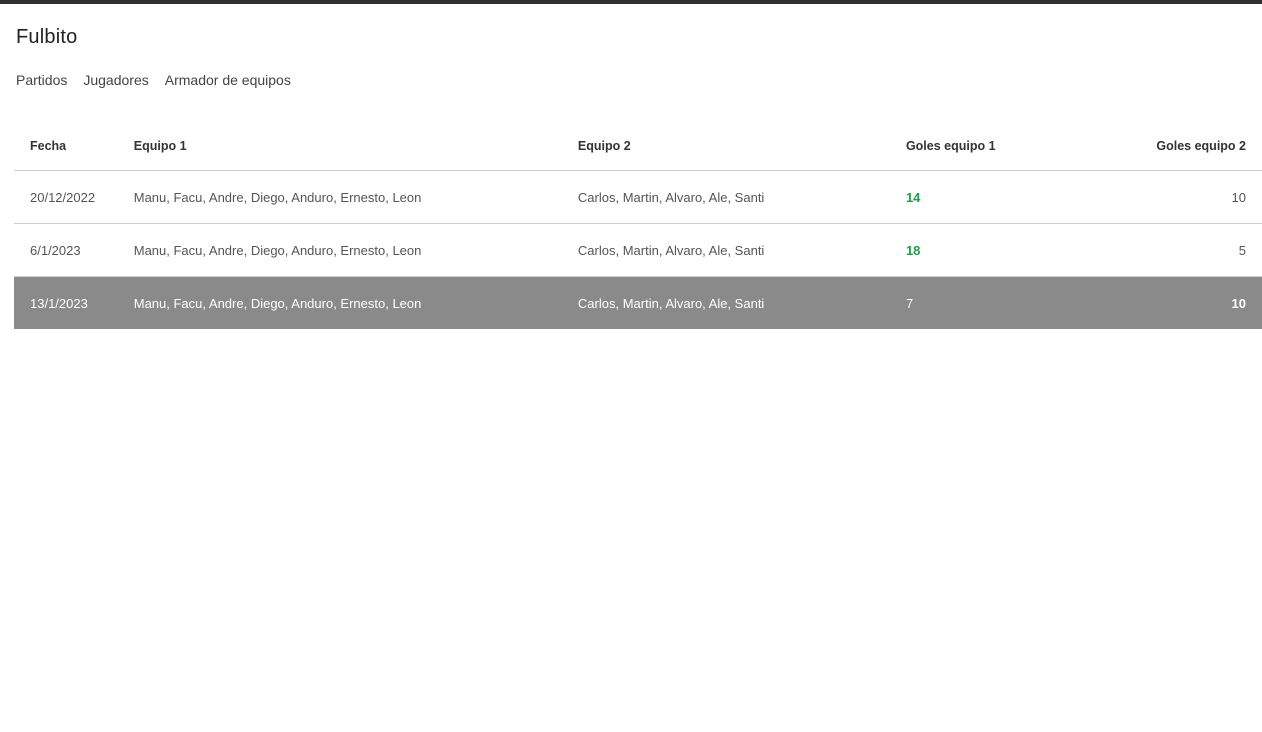 This screenshot has height=732, width=1262. Describe the element at coordinates (228, 80) in the screenshot. I see `nav-item-armador-de-equipos: Armador de equipos` at that location.